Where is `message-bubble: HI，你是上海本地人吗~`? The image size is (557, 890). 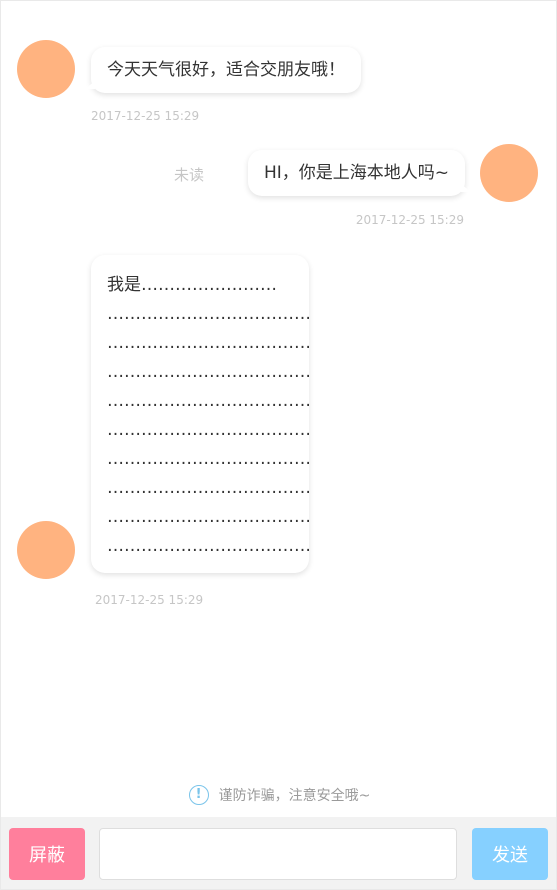
message-bubble: HI，你是上海本地人吗~ is located at coordinates (359, 173).